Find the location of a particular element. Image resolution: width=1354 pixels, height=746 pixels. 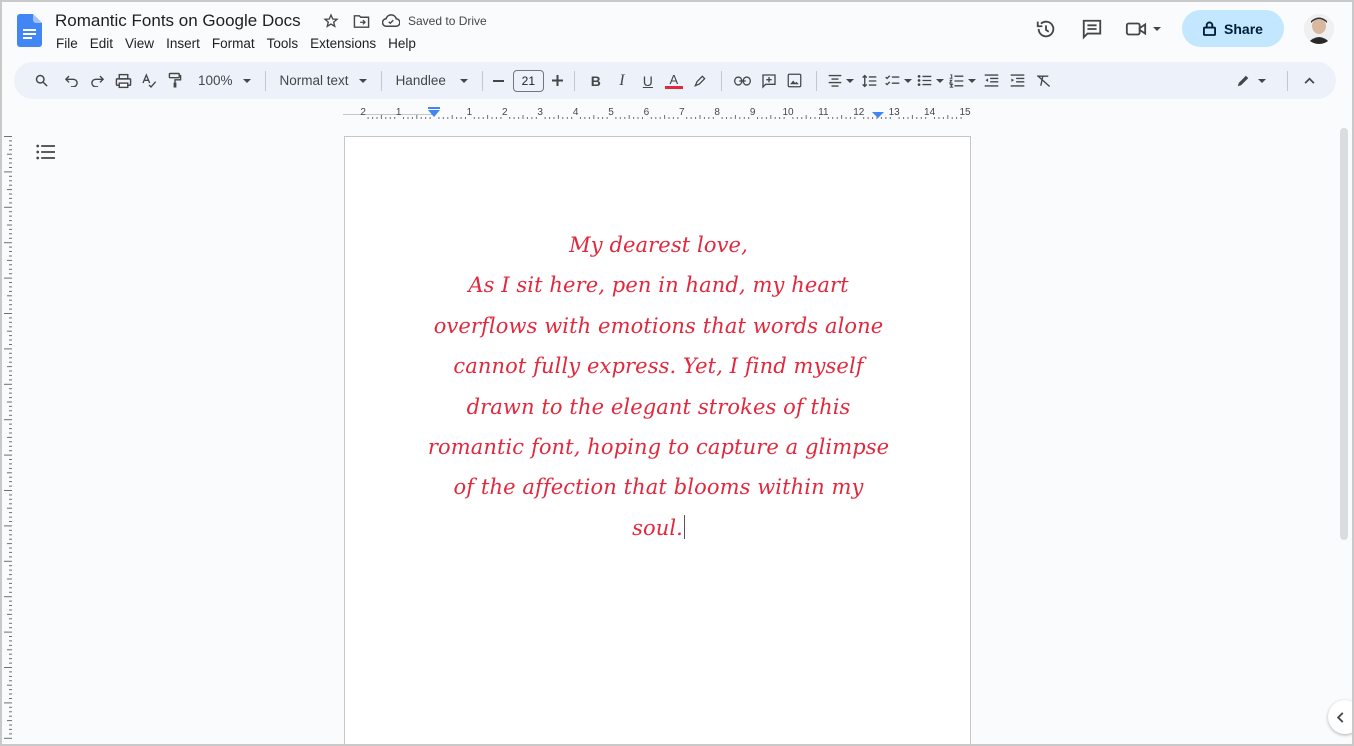

increase-indent-icon is located at coordinates (1018, 81).